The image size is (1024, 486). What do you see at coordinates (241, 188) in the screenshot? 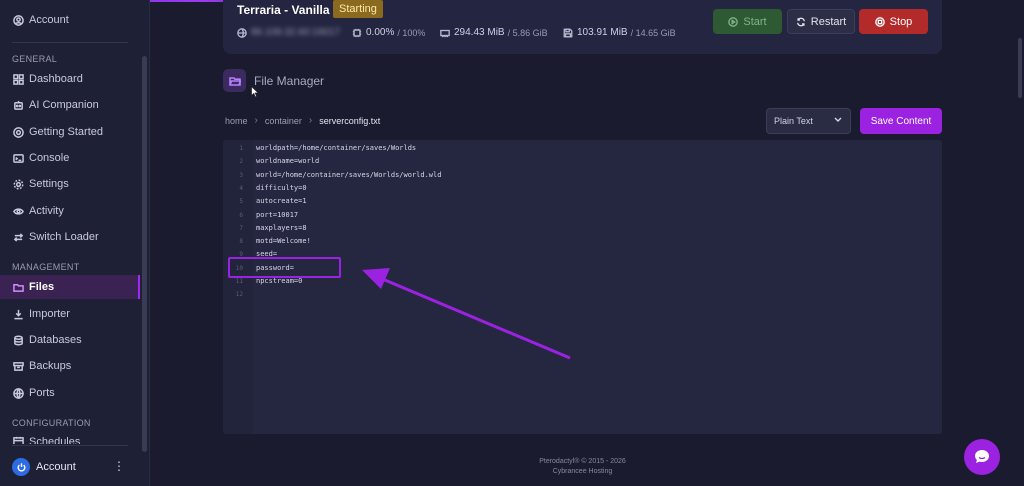
I see `line-number: 4` at bounding box center [241, 188].